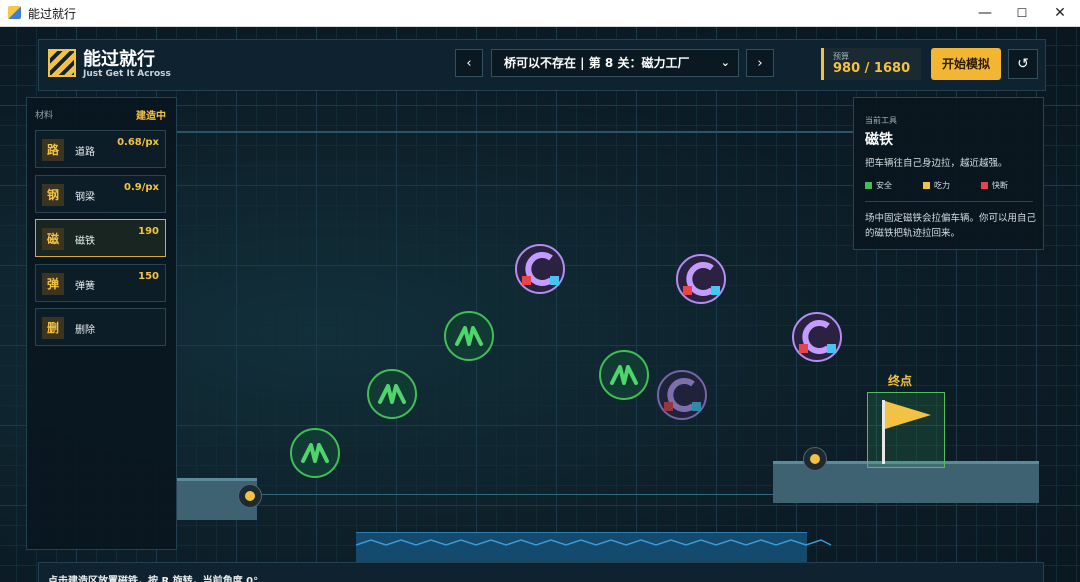 Image resolution: width=1080 pixels, height=582 pixels. Describe the element at coordinates (515, 132) in the screenshot. I see `upper-rail` at that location.